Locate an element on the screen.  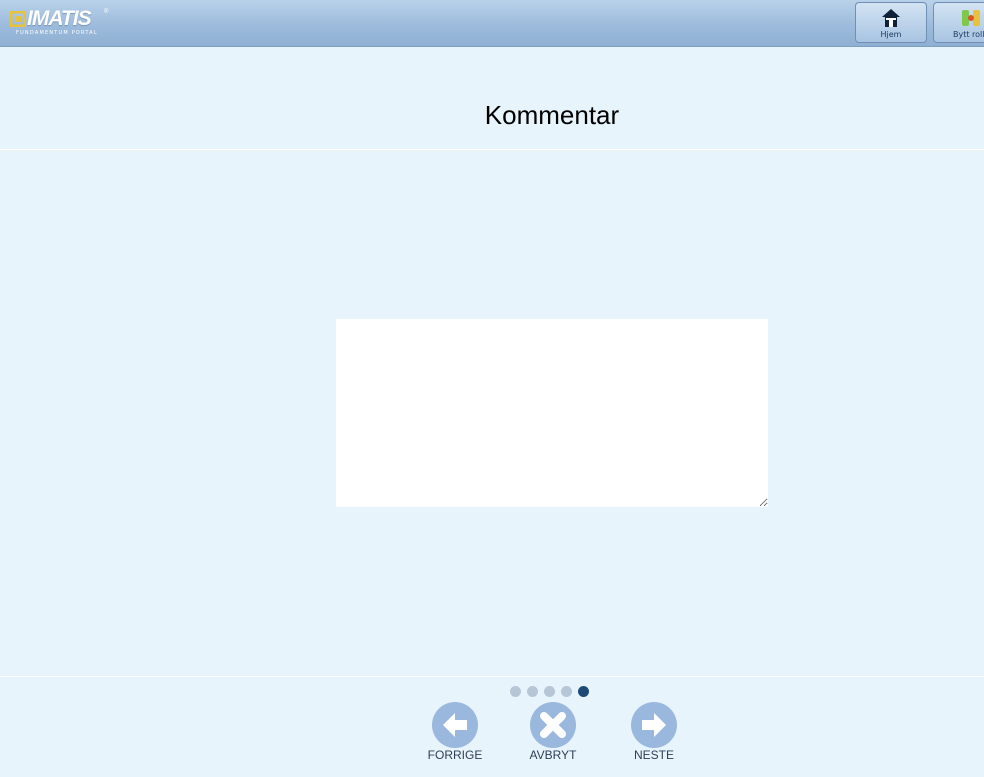
arrow-right-icon is located at coordinates (654, 725).